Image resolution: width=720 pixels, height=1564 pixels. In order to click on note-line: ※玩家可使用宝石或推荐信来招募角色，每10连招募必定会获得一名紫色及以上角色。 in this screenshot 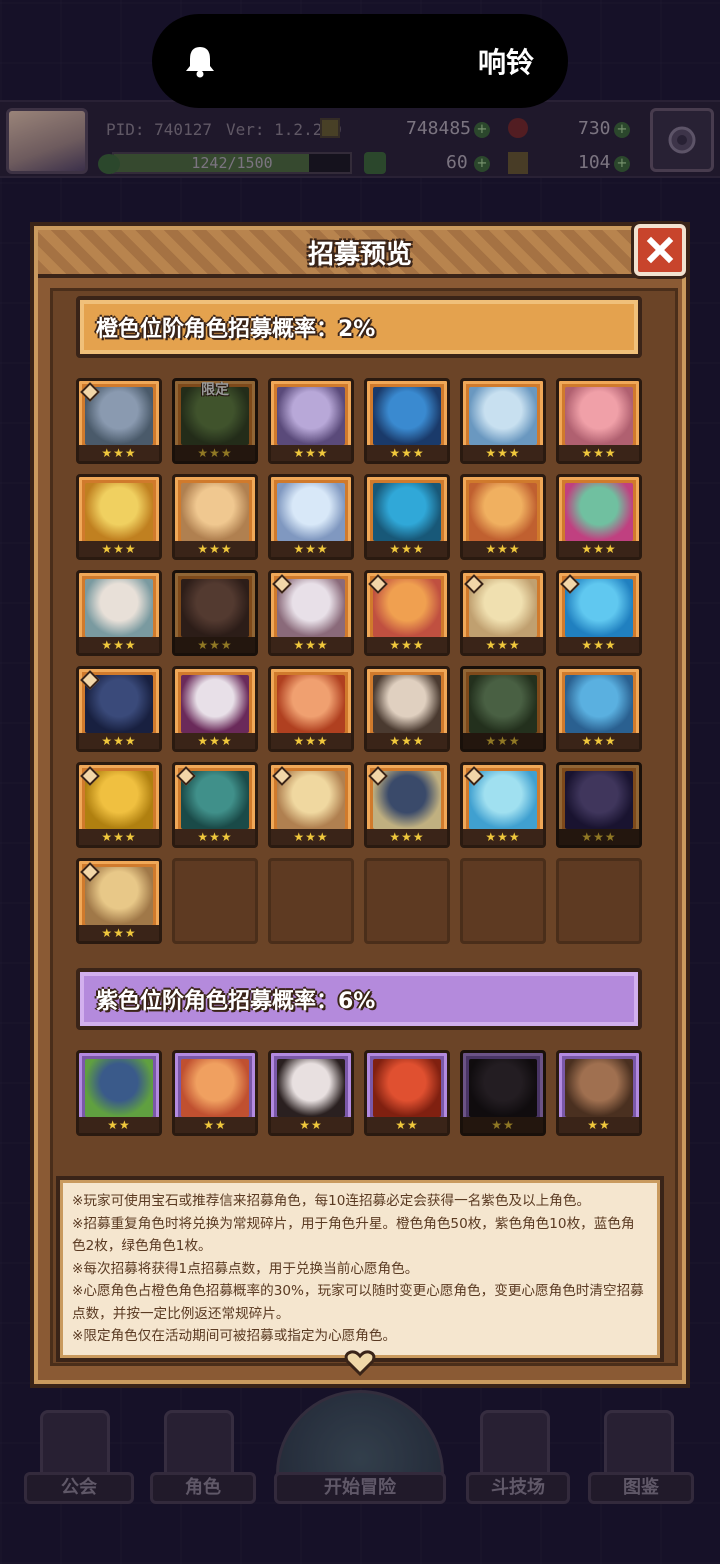, I will do `click(331, 1201)`.